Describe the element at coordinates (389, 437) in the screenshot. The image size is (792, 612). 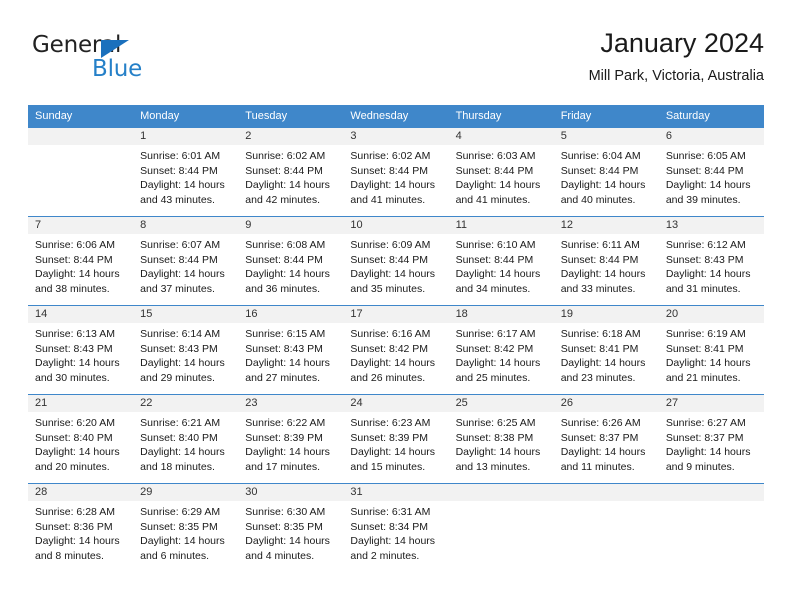
I see `sunset-text: Sunset: 8:39 PM` at that location.